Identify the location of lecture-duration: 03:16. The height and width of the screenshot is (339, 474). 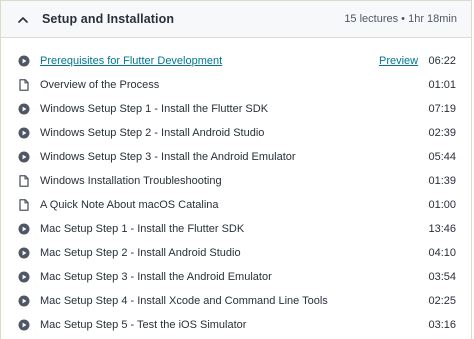
(442, 325).